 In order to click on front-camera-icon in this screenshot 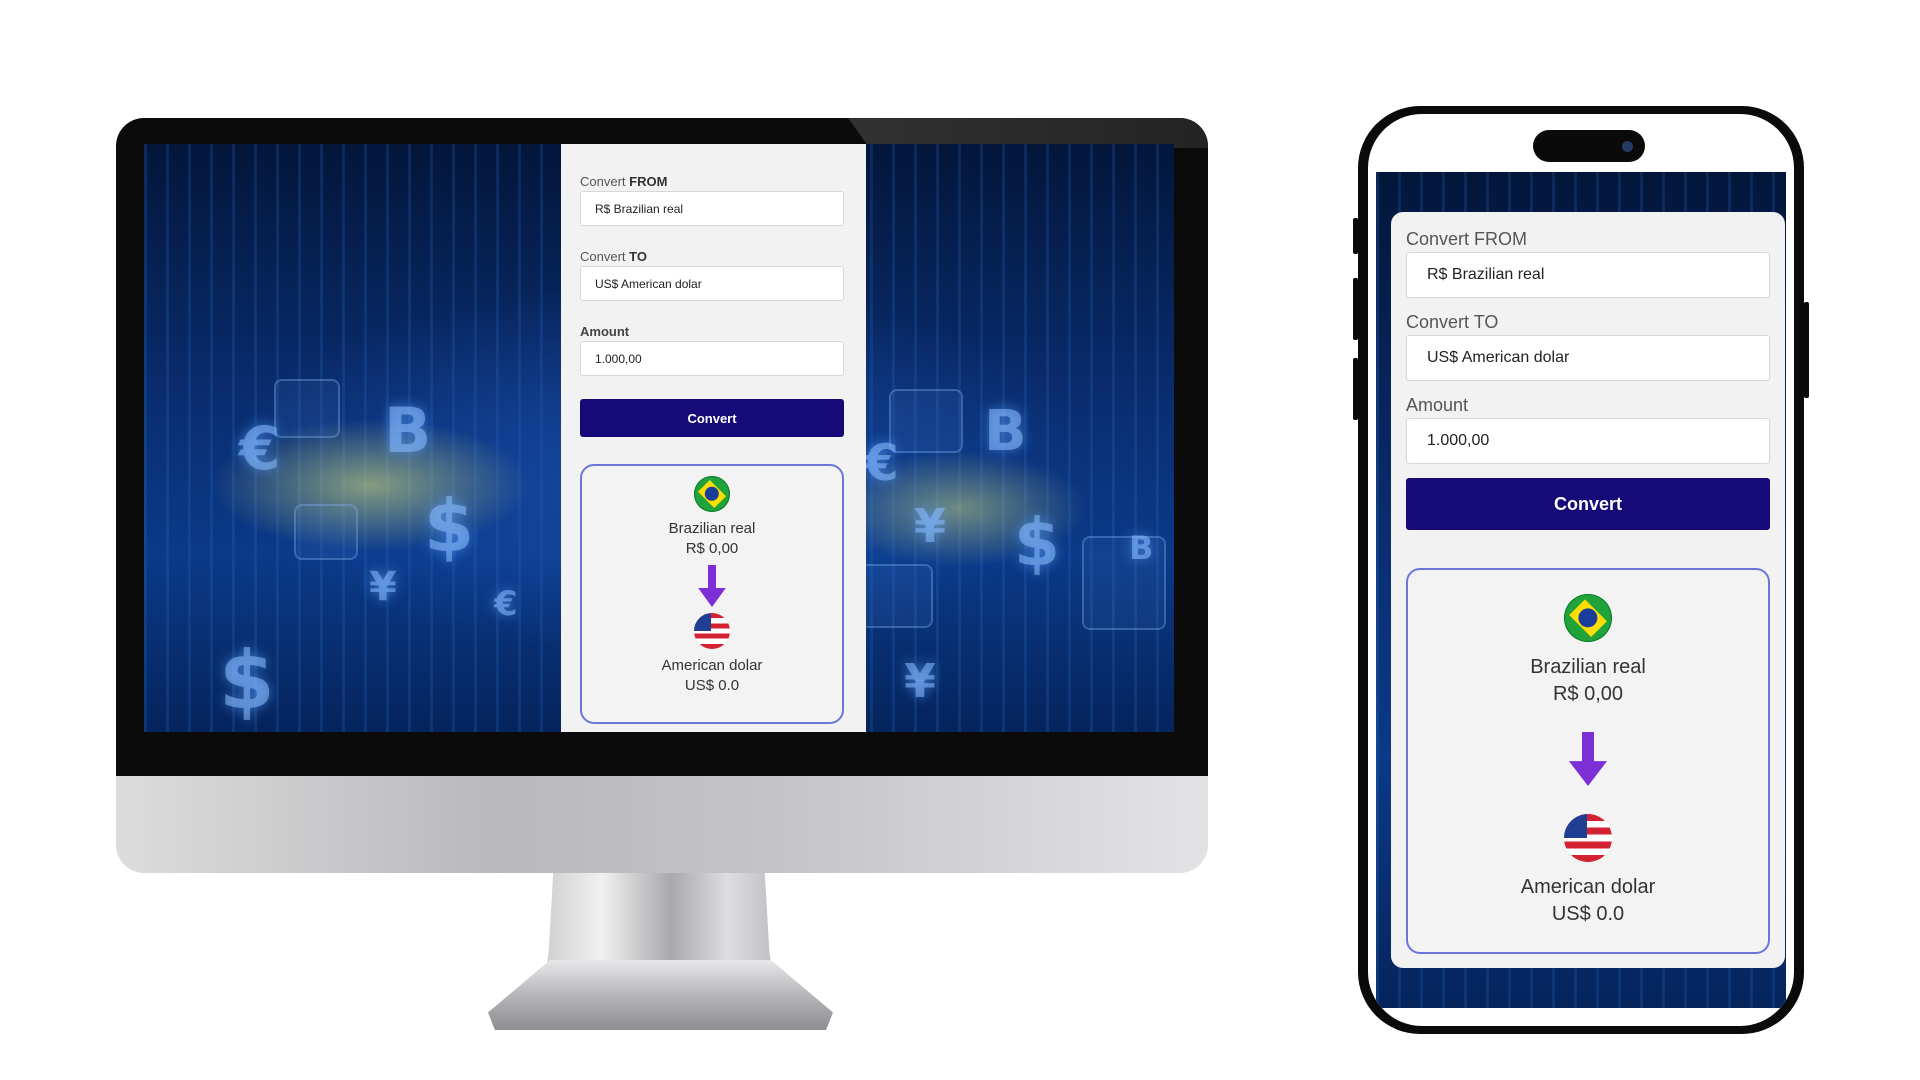, I will do `click(1627, 146)`.